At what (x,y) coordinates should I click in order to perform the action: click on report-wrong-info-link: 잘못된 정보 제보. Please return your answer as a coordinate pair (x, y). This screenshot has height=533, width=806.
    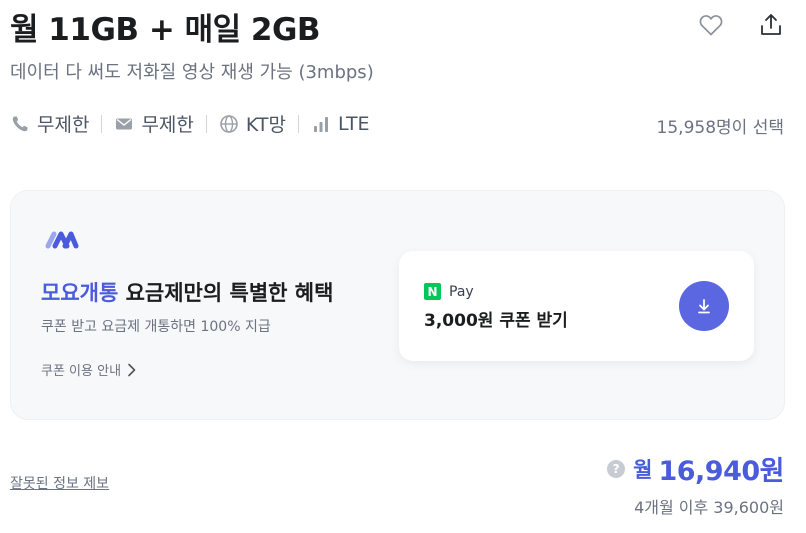
    Looking at the image, I should click on (59, 483).